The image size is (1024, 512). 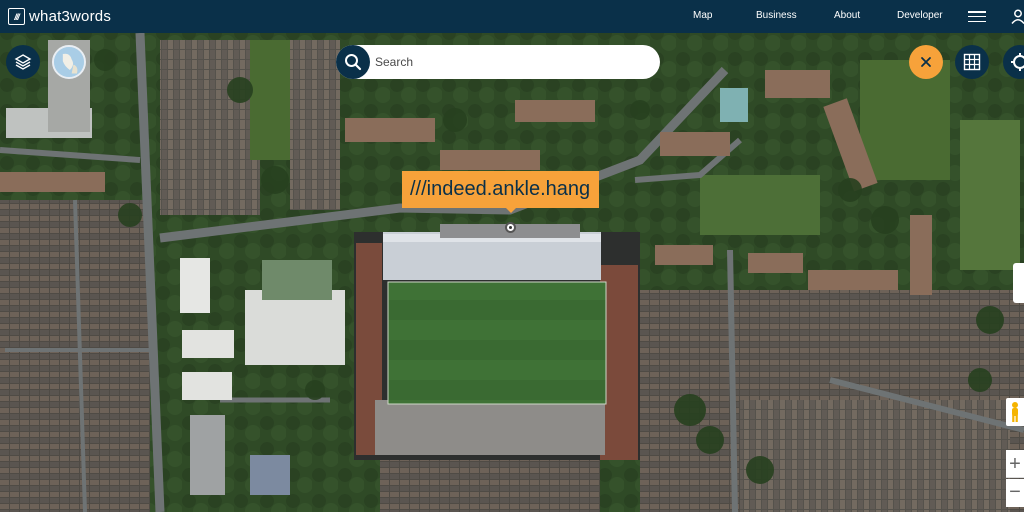 I want to click on street-view-button, so click(x=1015, y=412).